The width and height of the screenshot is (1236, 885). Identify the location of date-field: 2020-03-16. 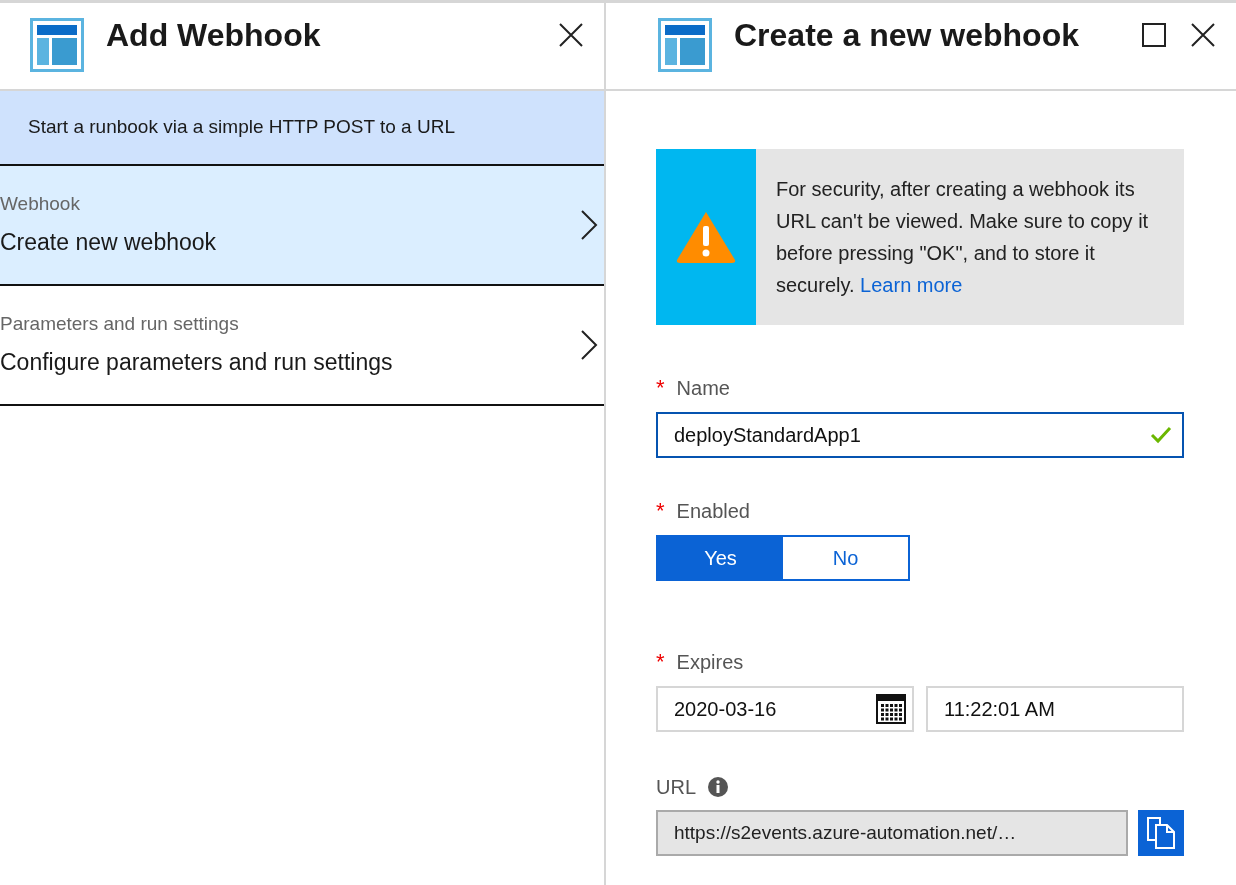
(785, 709).